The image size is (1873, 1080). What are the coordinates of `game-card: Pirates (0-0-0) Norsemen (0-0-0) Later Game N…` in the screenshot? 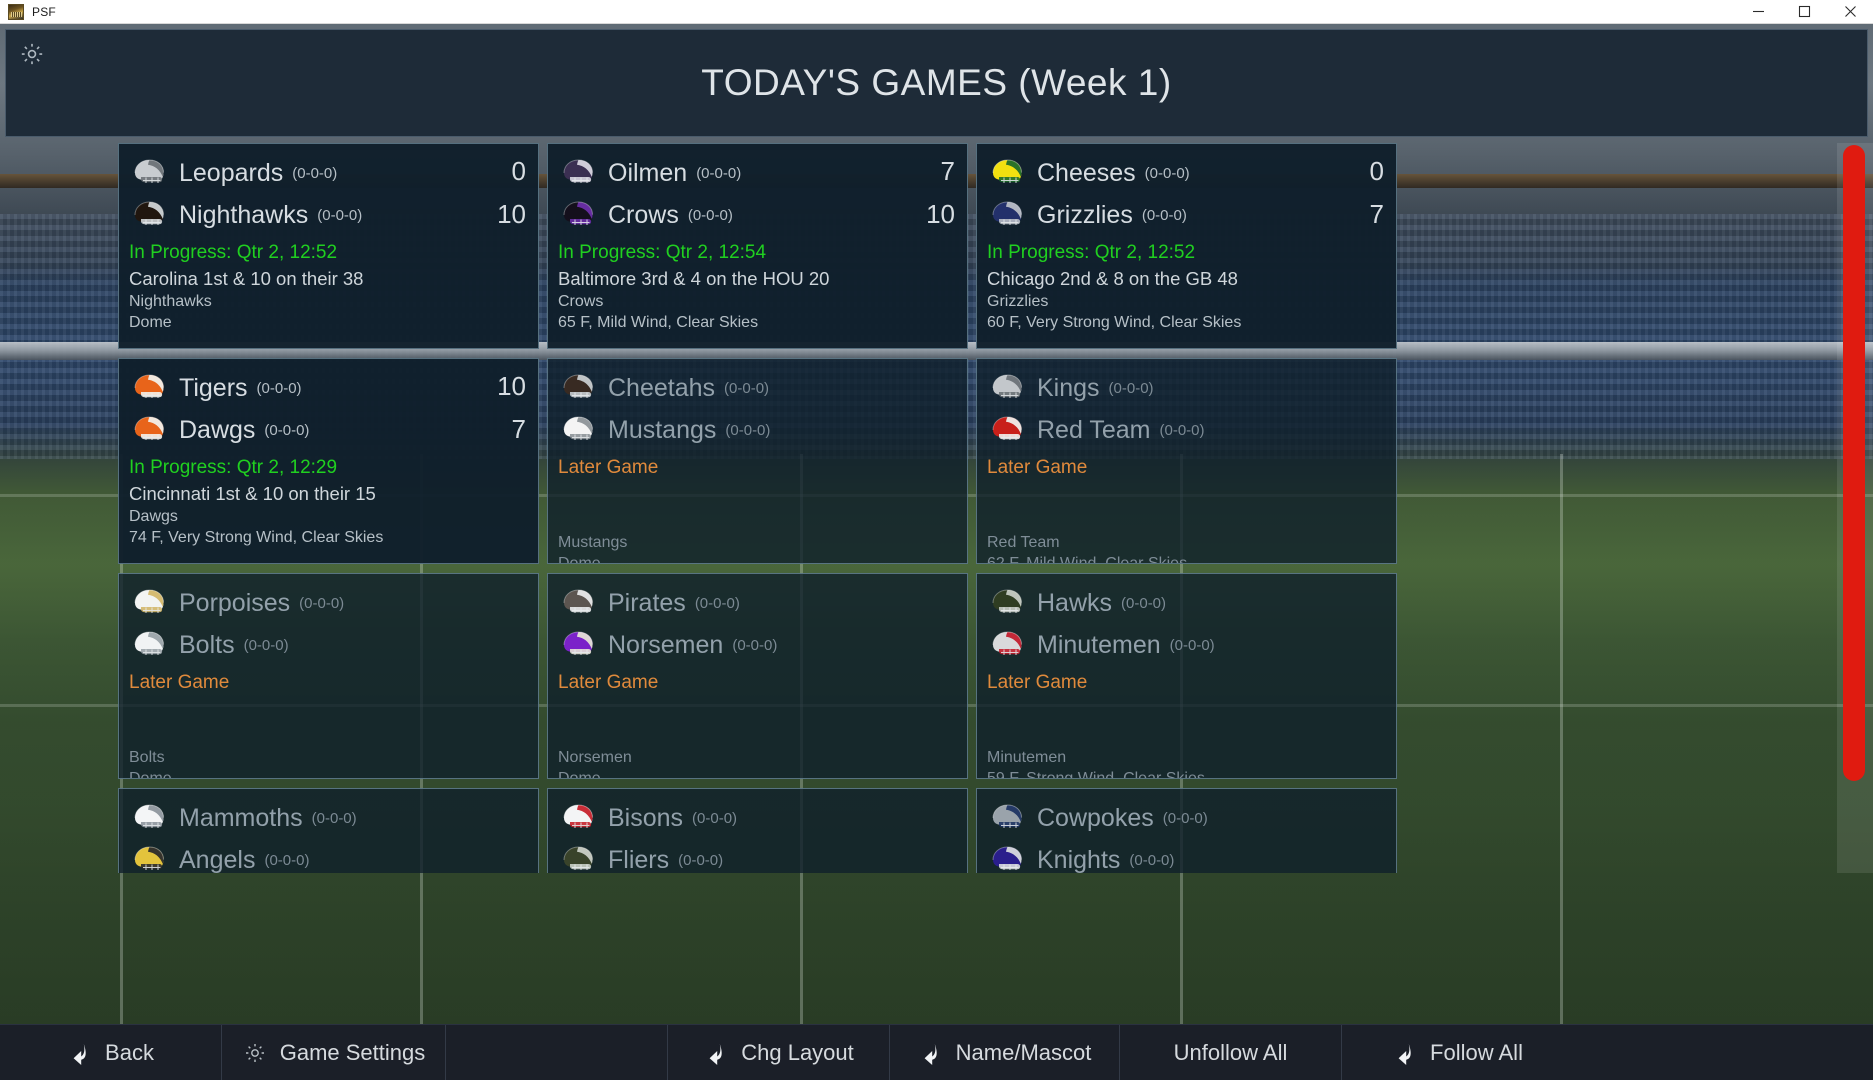 It's located at (757, 676).